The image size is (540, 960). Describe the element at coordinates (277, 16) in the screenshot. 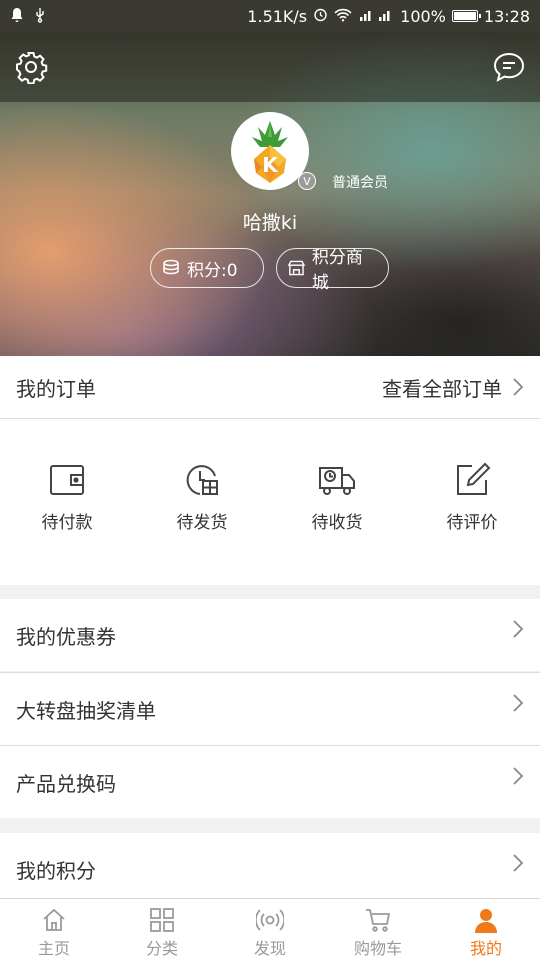

I see `network-speed: 1.51K/s` at that location.